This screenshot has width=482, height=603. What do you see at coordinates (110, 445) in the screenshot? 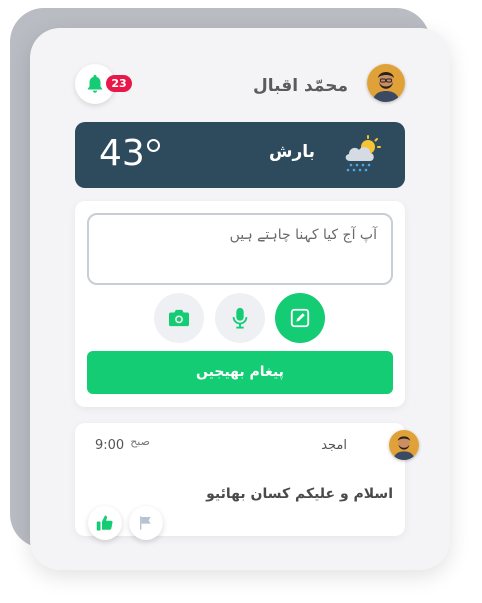
I see `post-time-value: 9:00` at bounding box center [110, 445].